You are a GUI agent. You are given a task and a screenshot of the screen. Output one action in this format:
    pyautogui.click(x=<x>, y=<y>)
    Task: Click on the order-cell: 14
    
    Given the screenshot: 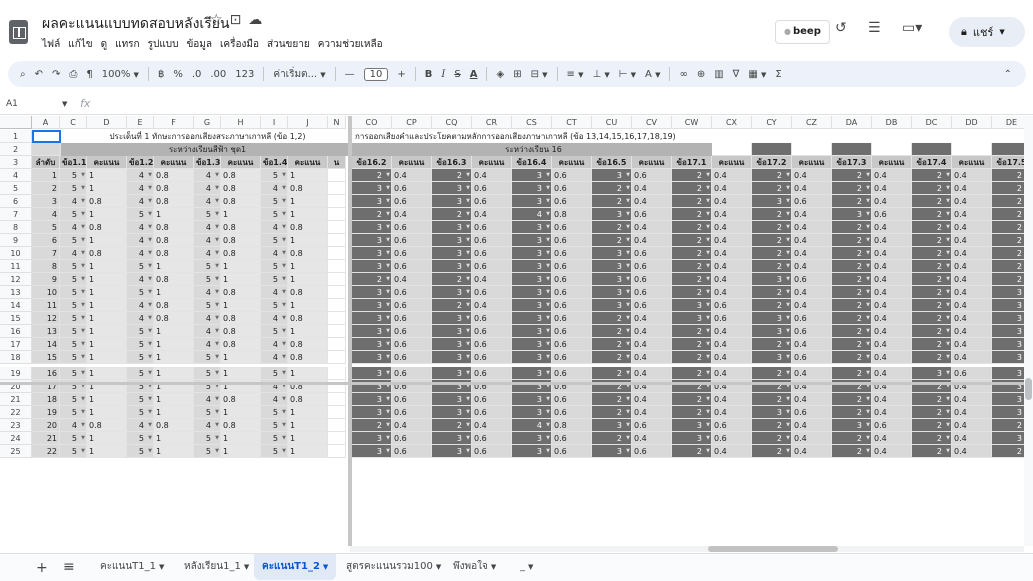 What is the action you would take?
    pyautogui.click(x=46, y=344)
    